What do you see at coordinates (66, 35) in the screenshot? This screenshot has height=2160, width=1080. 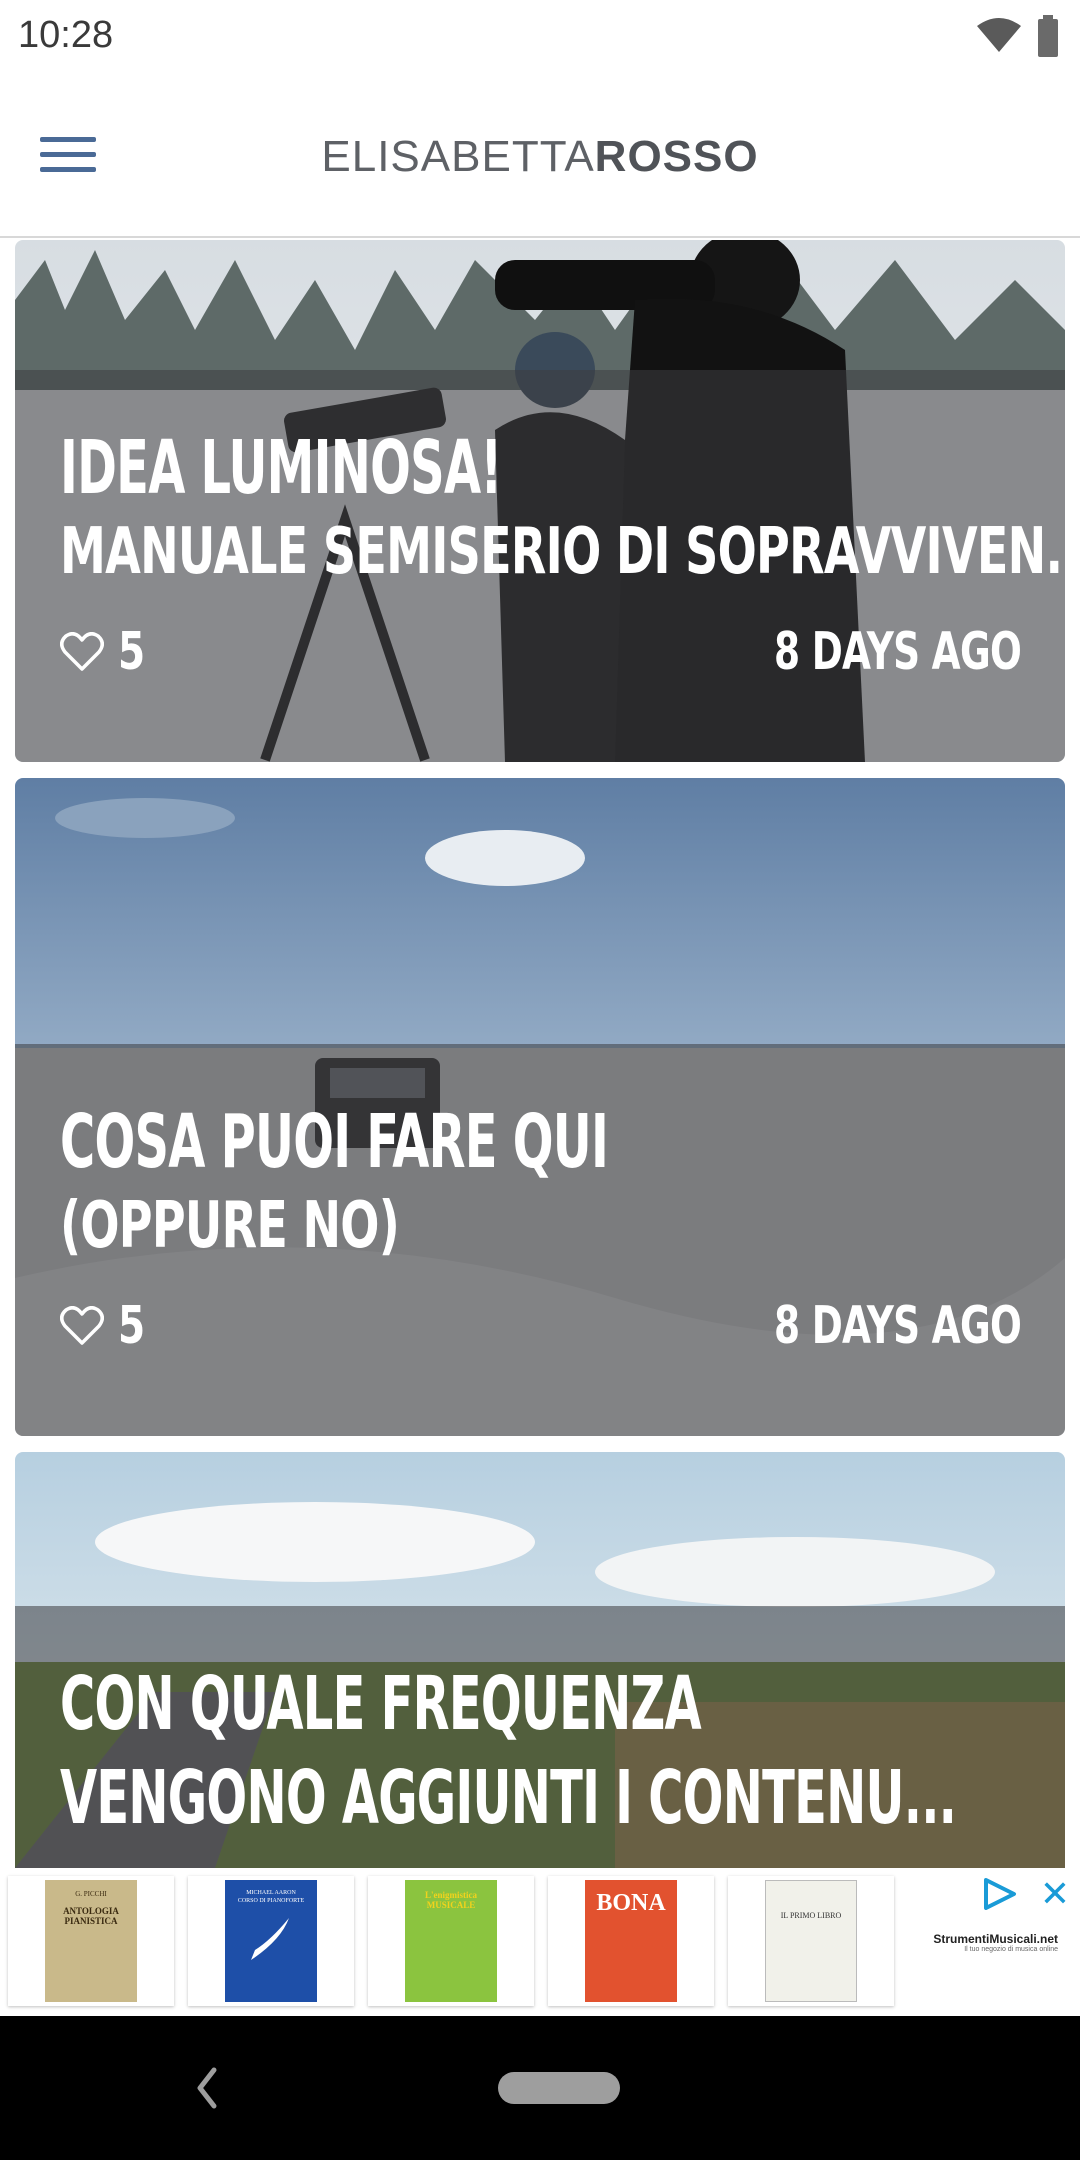 I see `status-time: 10:28` at bounding box center [66, 35].